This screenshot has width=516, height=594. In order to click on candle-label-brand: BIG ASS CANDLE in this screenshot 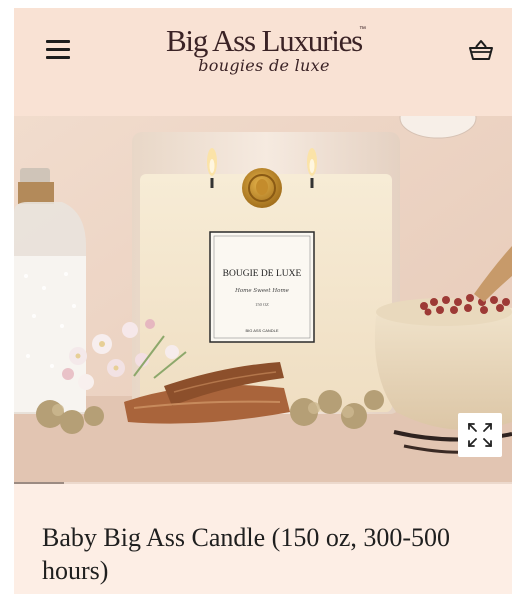, I will do `click(261, 330)`.